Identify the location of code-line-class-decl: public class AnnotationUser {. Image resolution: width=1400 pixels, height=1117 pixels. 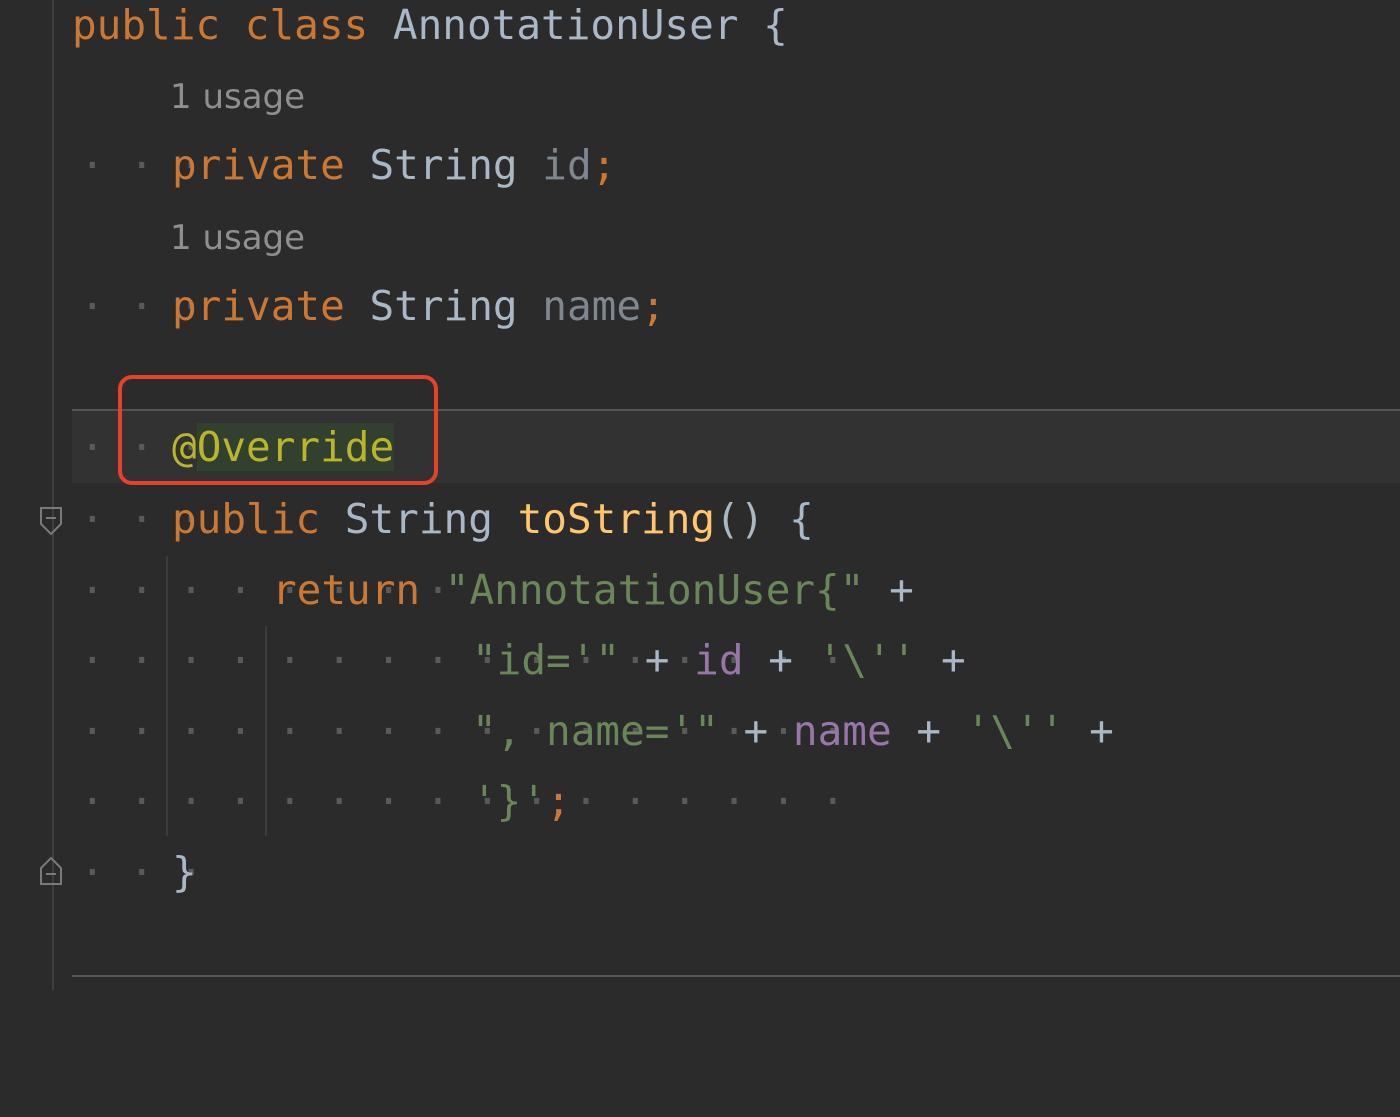
(700, 30).